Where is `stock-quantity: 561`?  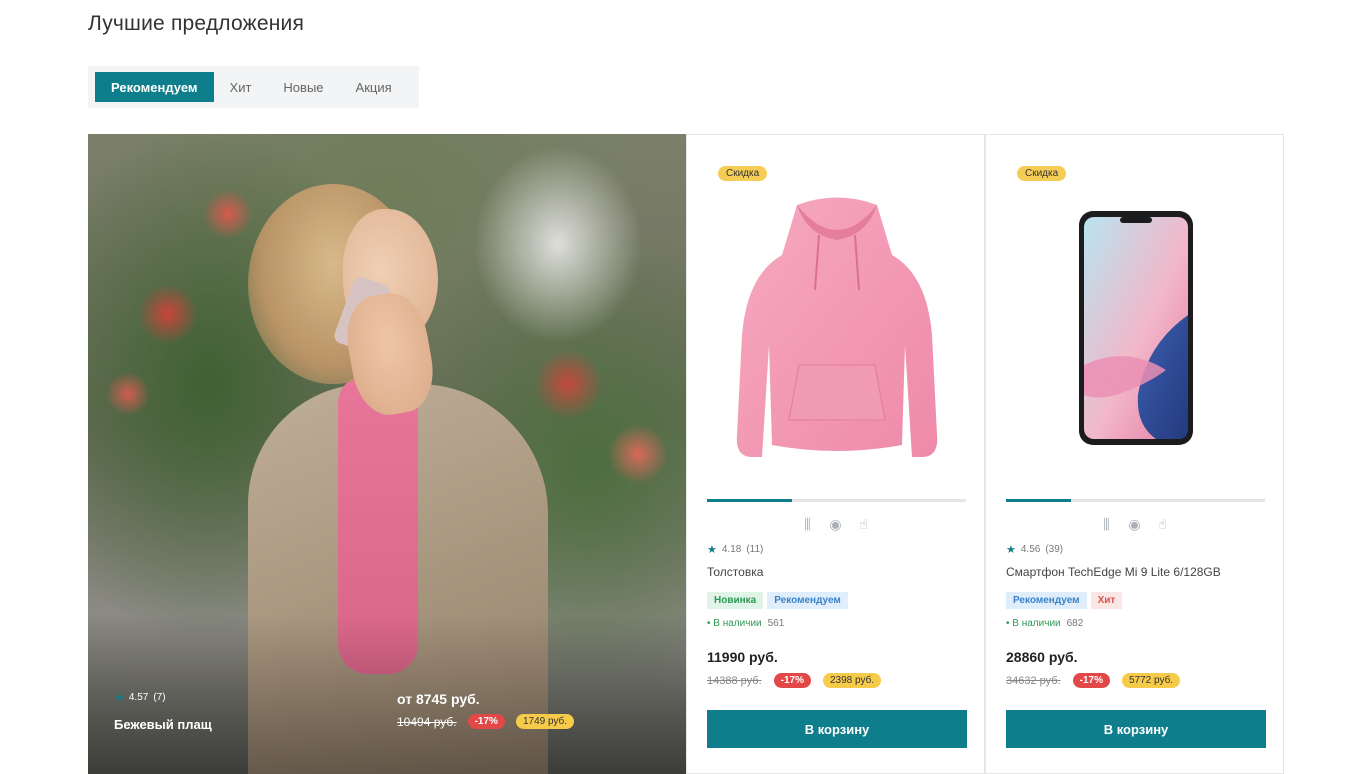 stock-quantity: 561 is located at coordinates (776, 623).